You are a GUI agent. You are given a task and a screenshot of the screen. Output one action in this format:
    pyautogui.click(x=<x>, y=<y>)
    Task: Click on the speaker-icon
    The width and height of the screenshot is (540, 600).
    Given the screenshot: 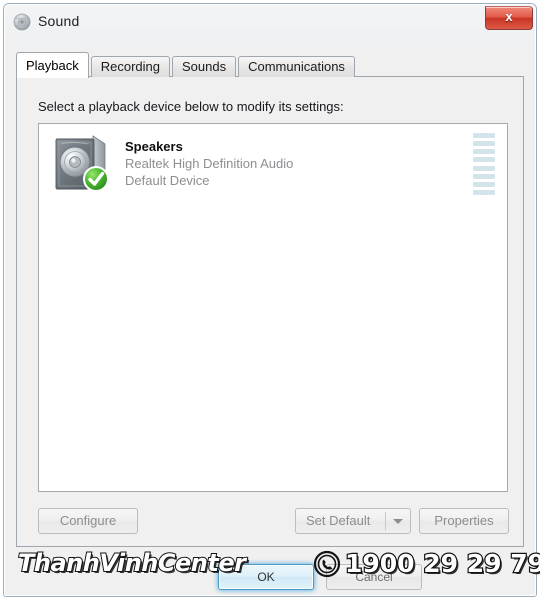 What is the action you would take?
    pyautogui.click(x=22, y=22)
    